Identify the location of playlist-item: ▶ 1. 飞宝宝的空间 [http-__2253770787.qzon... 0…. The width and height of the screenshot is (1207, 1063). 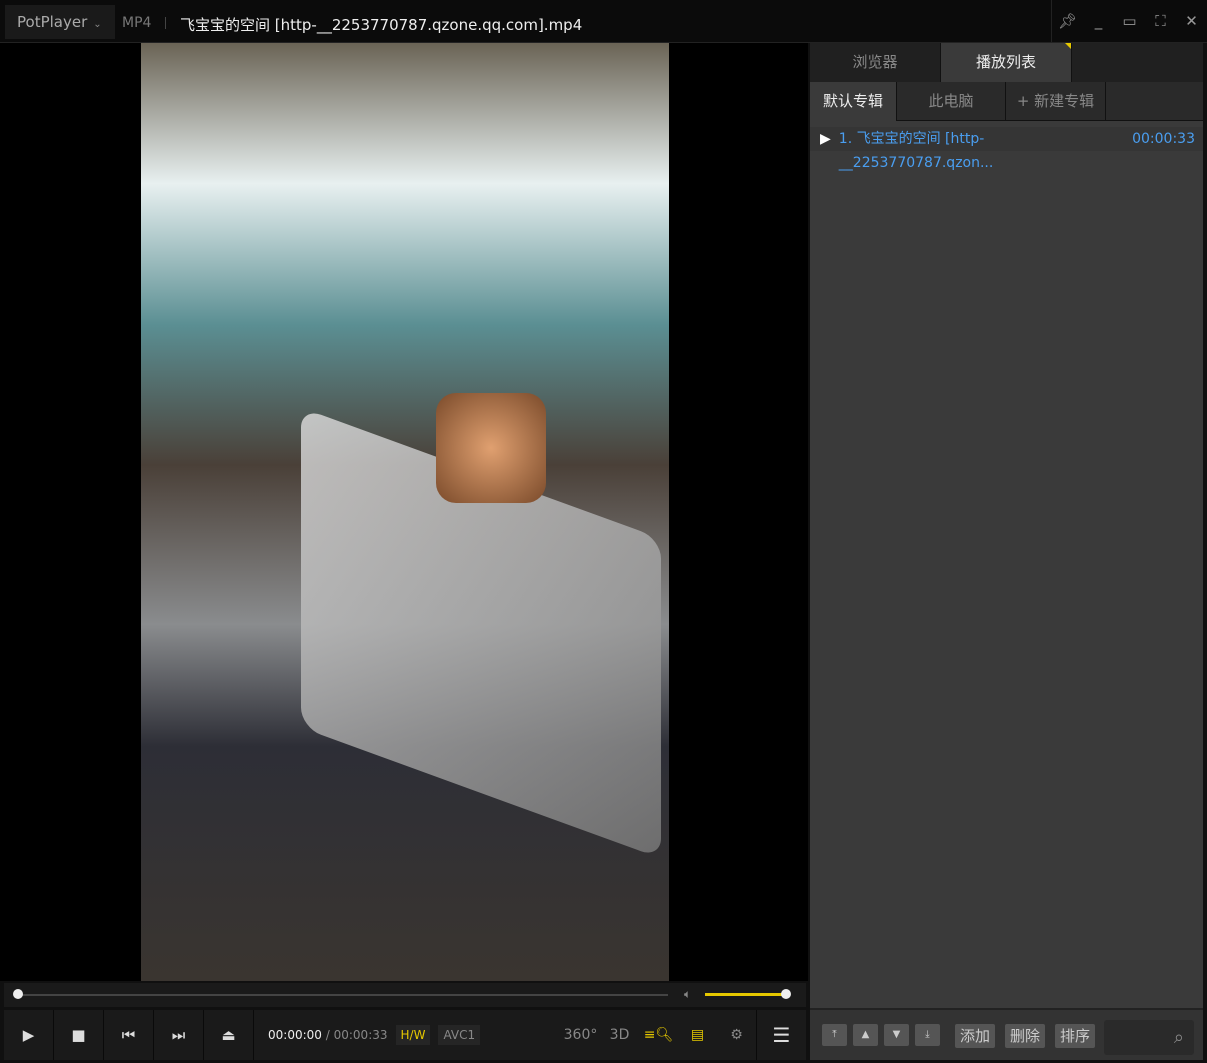
(1006, 149).